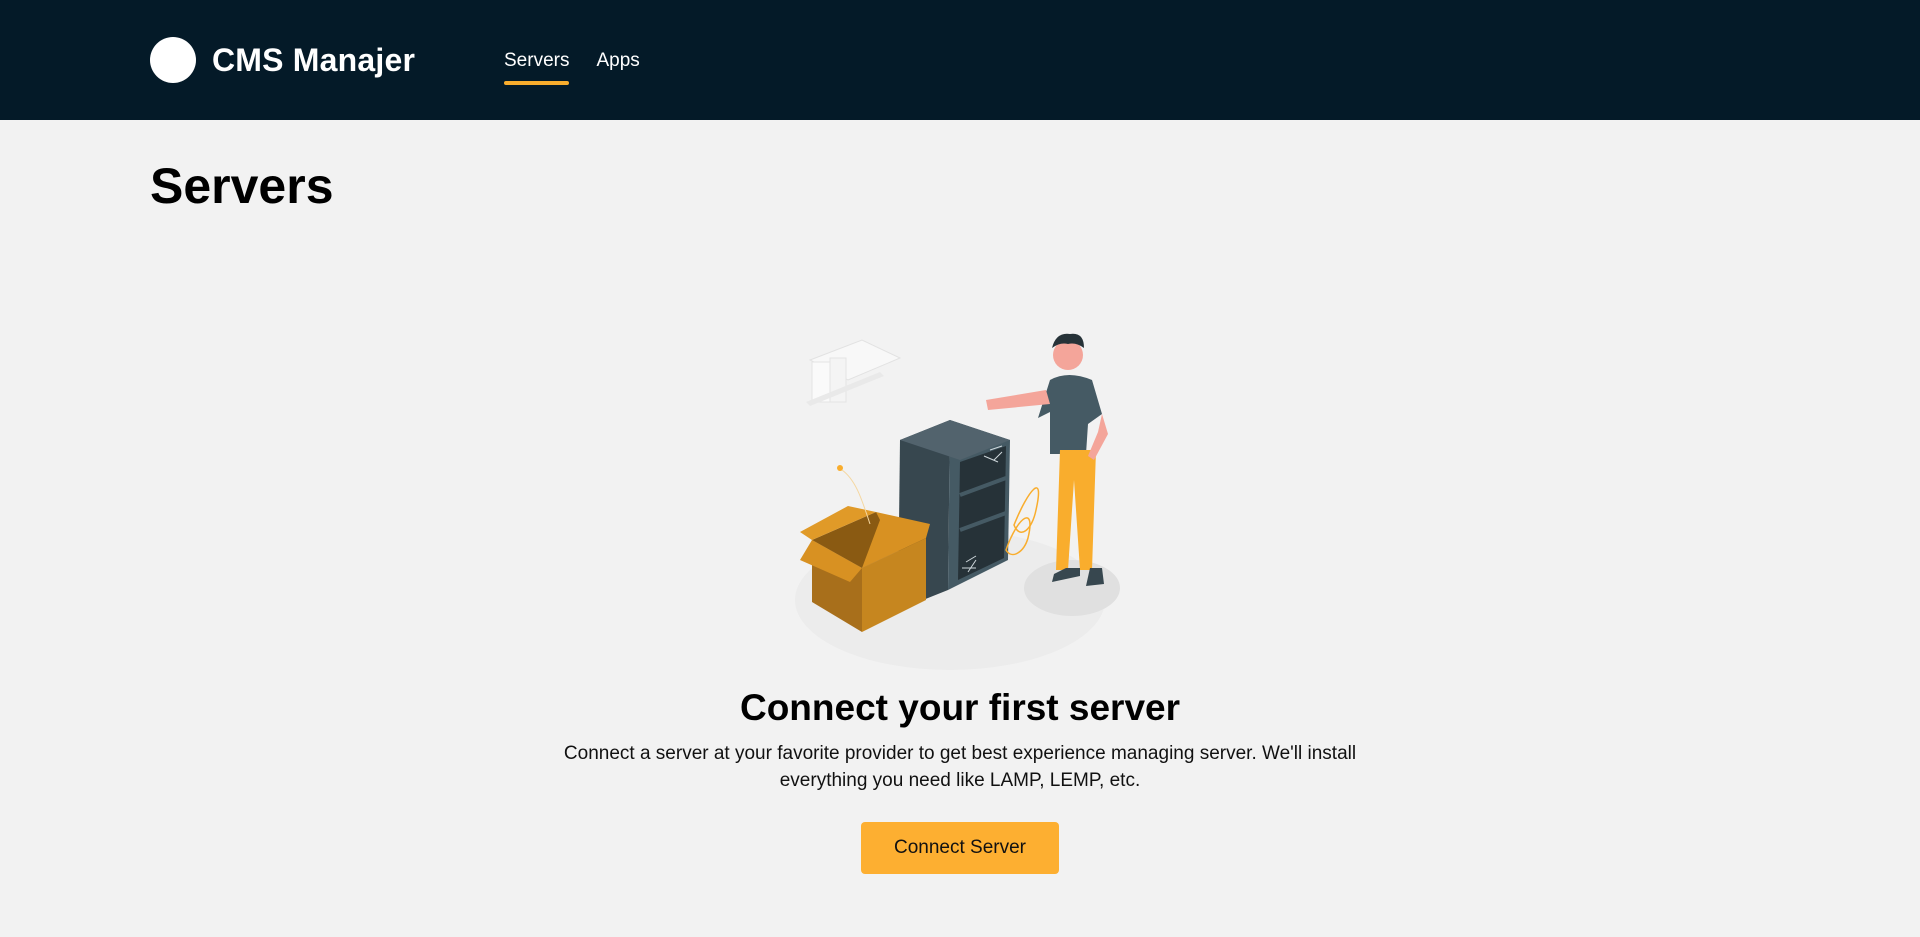 This screenshot has height=937, width=1920. Describe the element at coordinates (617, 66) in the screenshot. I see `nav-item-apps: Apps` at that location.